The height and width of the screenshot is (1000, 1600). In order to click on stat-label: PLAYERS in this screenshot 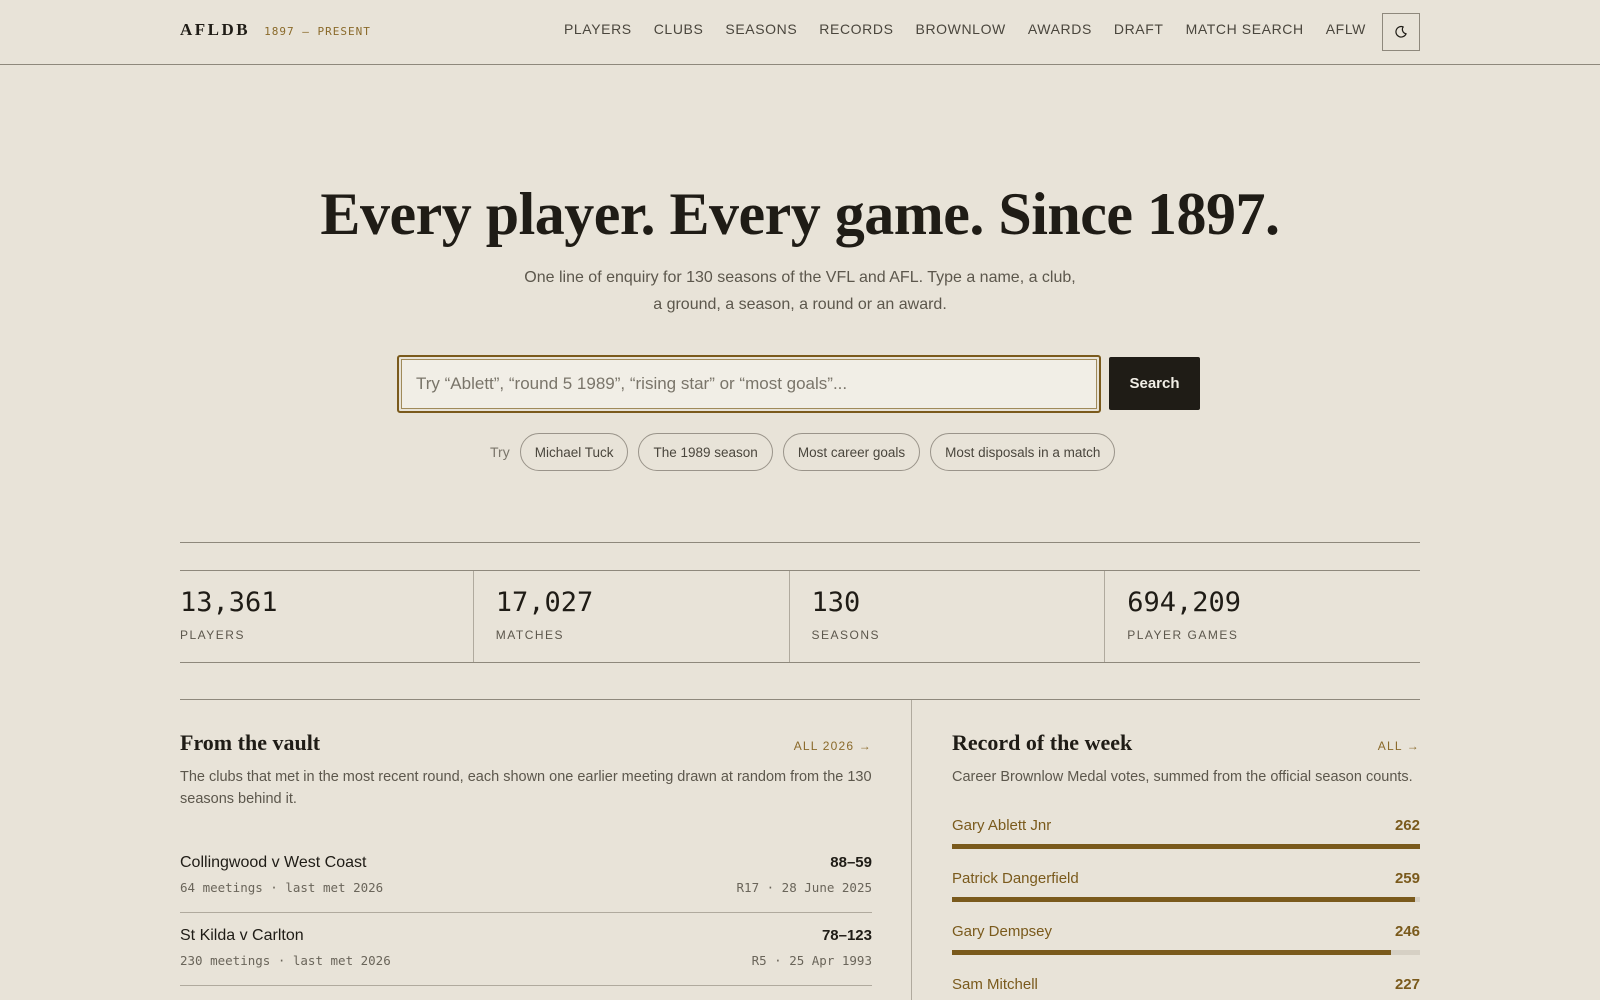, I will do `click(212, 635)`.